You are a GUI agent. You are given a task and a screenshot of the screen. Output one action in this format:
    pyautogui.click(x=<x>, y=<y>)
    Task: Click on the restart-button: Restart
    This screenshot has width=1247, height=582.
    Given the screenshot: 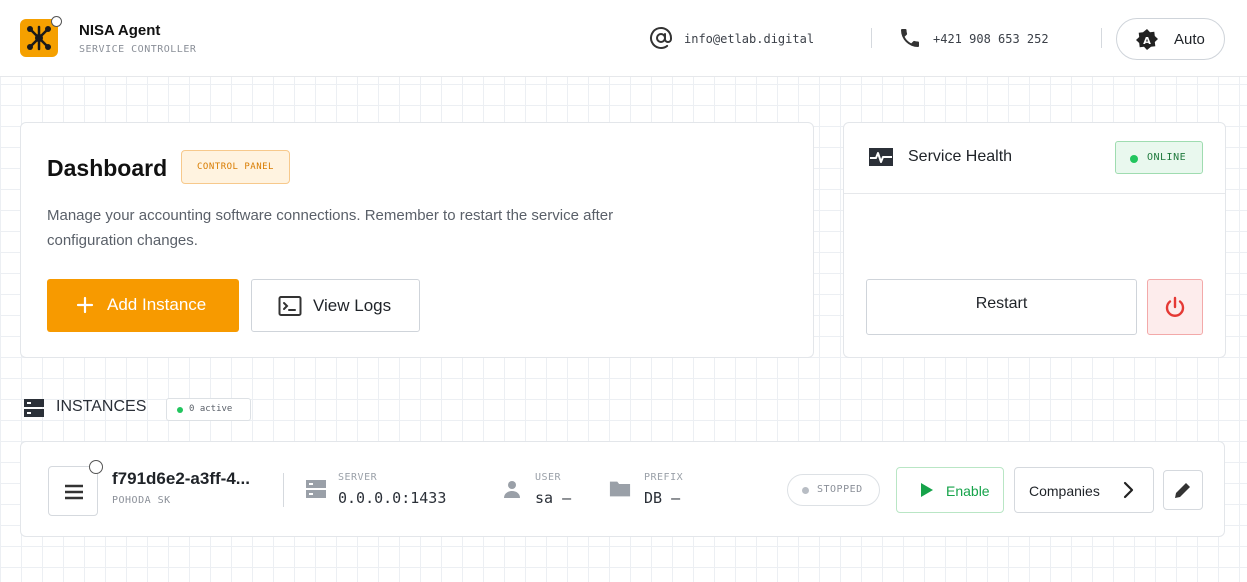 What is the action you would take?
    pyautogui.click(x=1001, y=307)
    